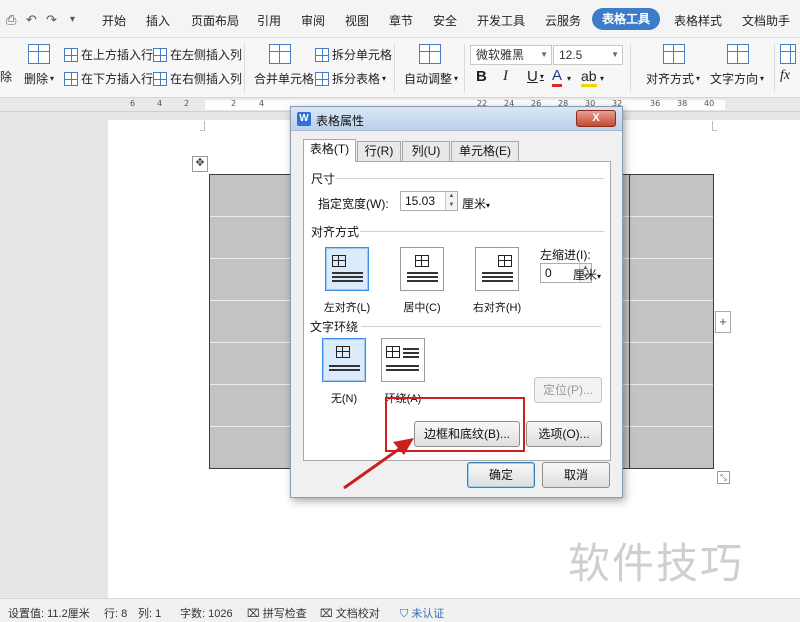 Image resolution: width=800 pixels, height=622 pixels. What do you see at coordinates (403, 360) in the screenshot?
I see `wrap-around-option` at bounding box center [403, 360].